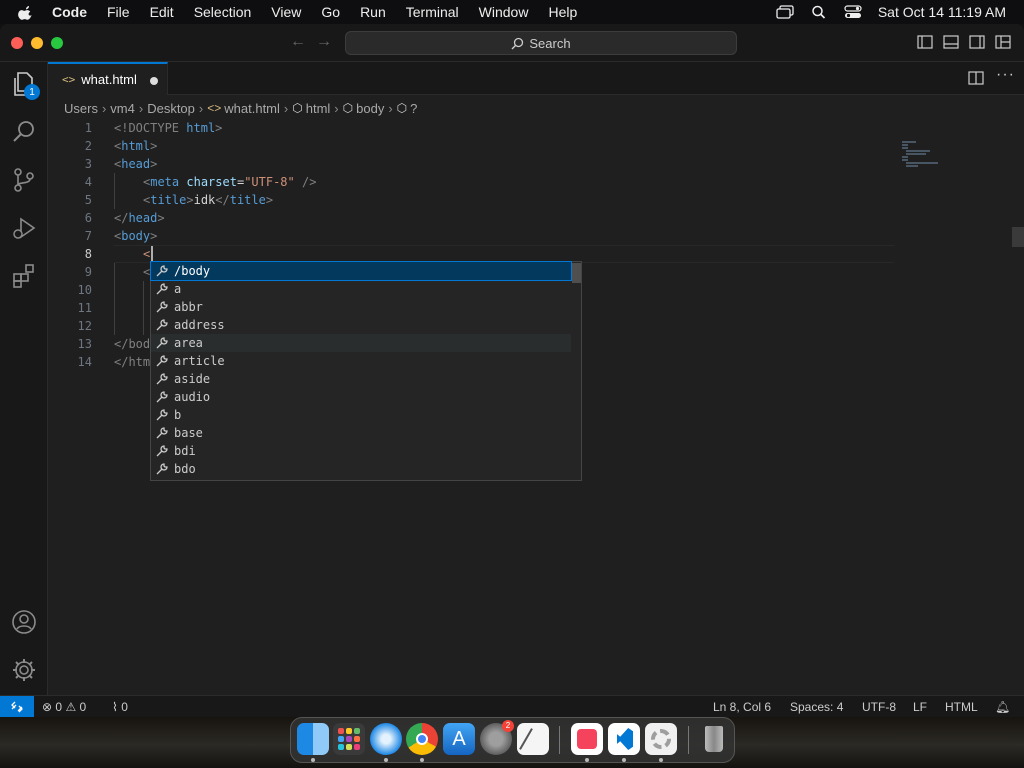 The width and height of the screenshot is (1024, 768). Describe the element at coordinates (24, 378) in the screenshot. I see `activity-bar: 1` at that location.